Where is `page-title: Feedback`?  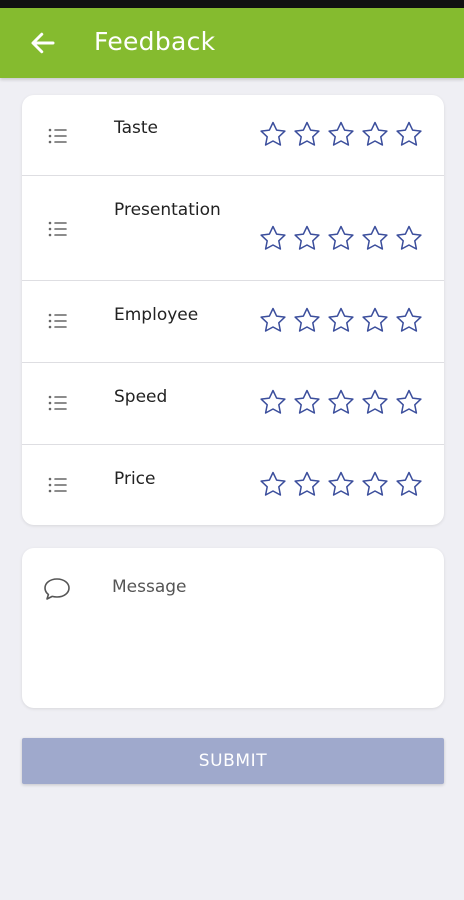 page-title: Feedback is located at coordinates (155, 41).